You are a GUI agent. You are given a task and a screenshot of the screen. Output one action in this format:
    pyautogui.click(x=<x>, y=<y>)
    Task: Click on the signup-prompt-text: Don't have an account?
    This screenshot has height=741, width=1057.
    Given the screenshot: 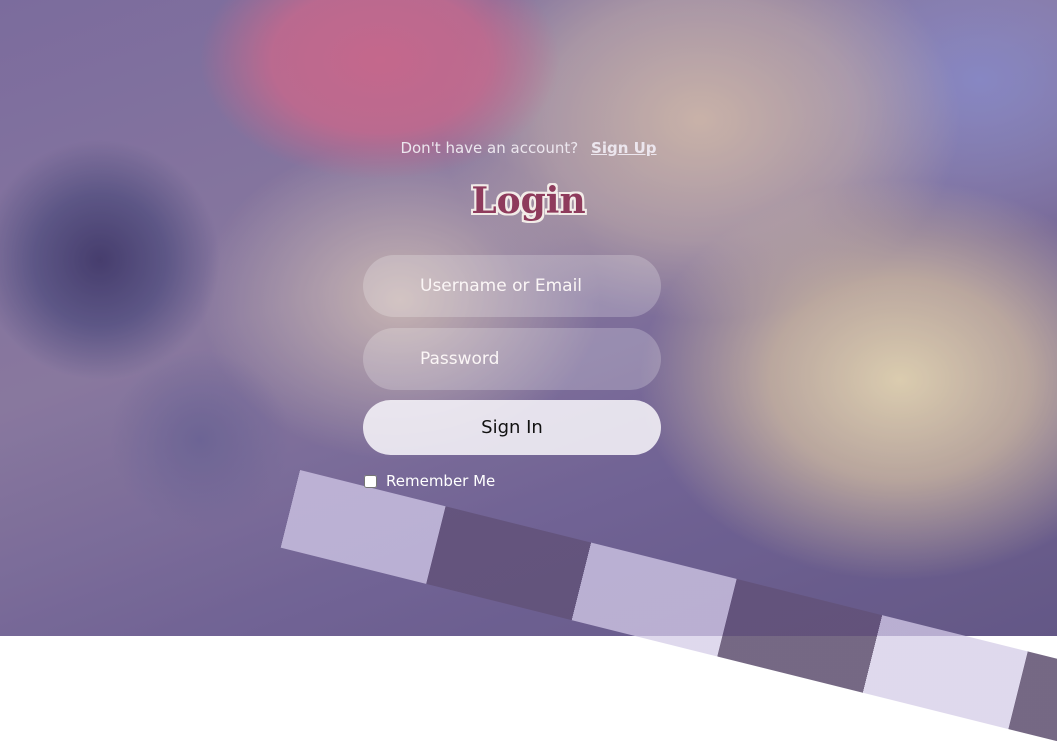 What is the action you would take?
    pyautogui.click(x=489, y=148)
    